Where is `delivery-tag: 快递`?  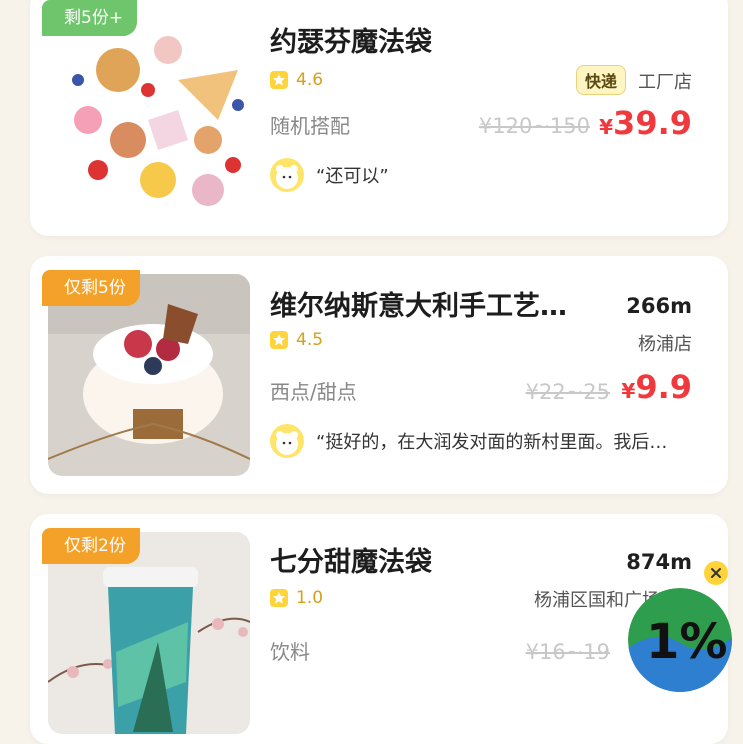
delivery-tag: 快递 is located at coordinates (600, 80).